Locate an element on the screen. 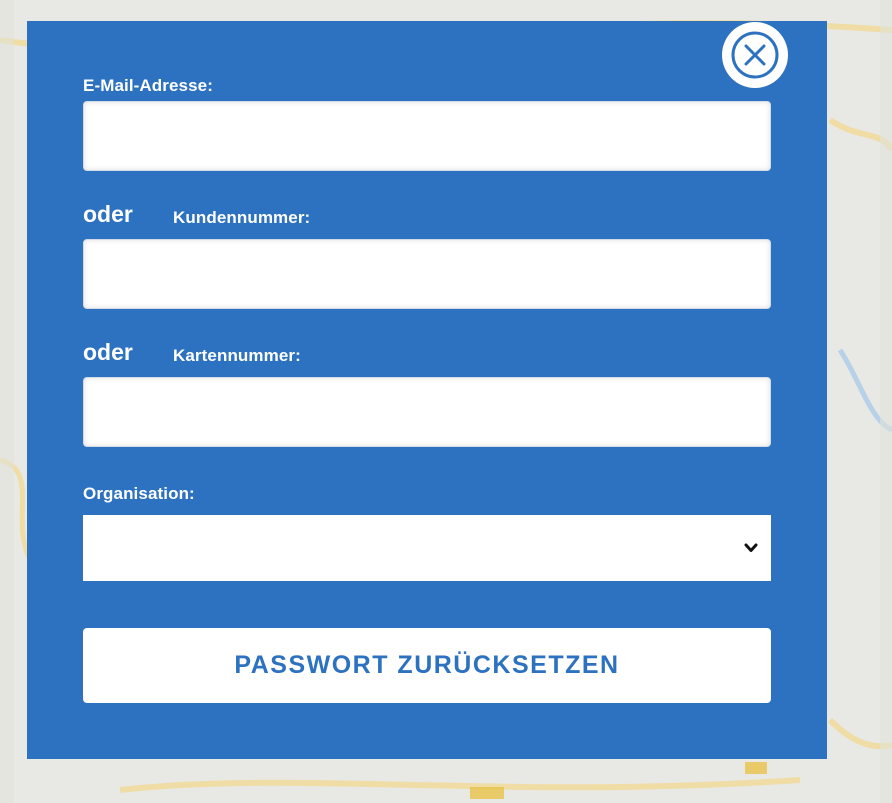 The image size is (892, 803). or-separator-1: oder is located at coordinates (108, 214).